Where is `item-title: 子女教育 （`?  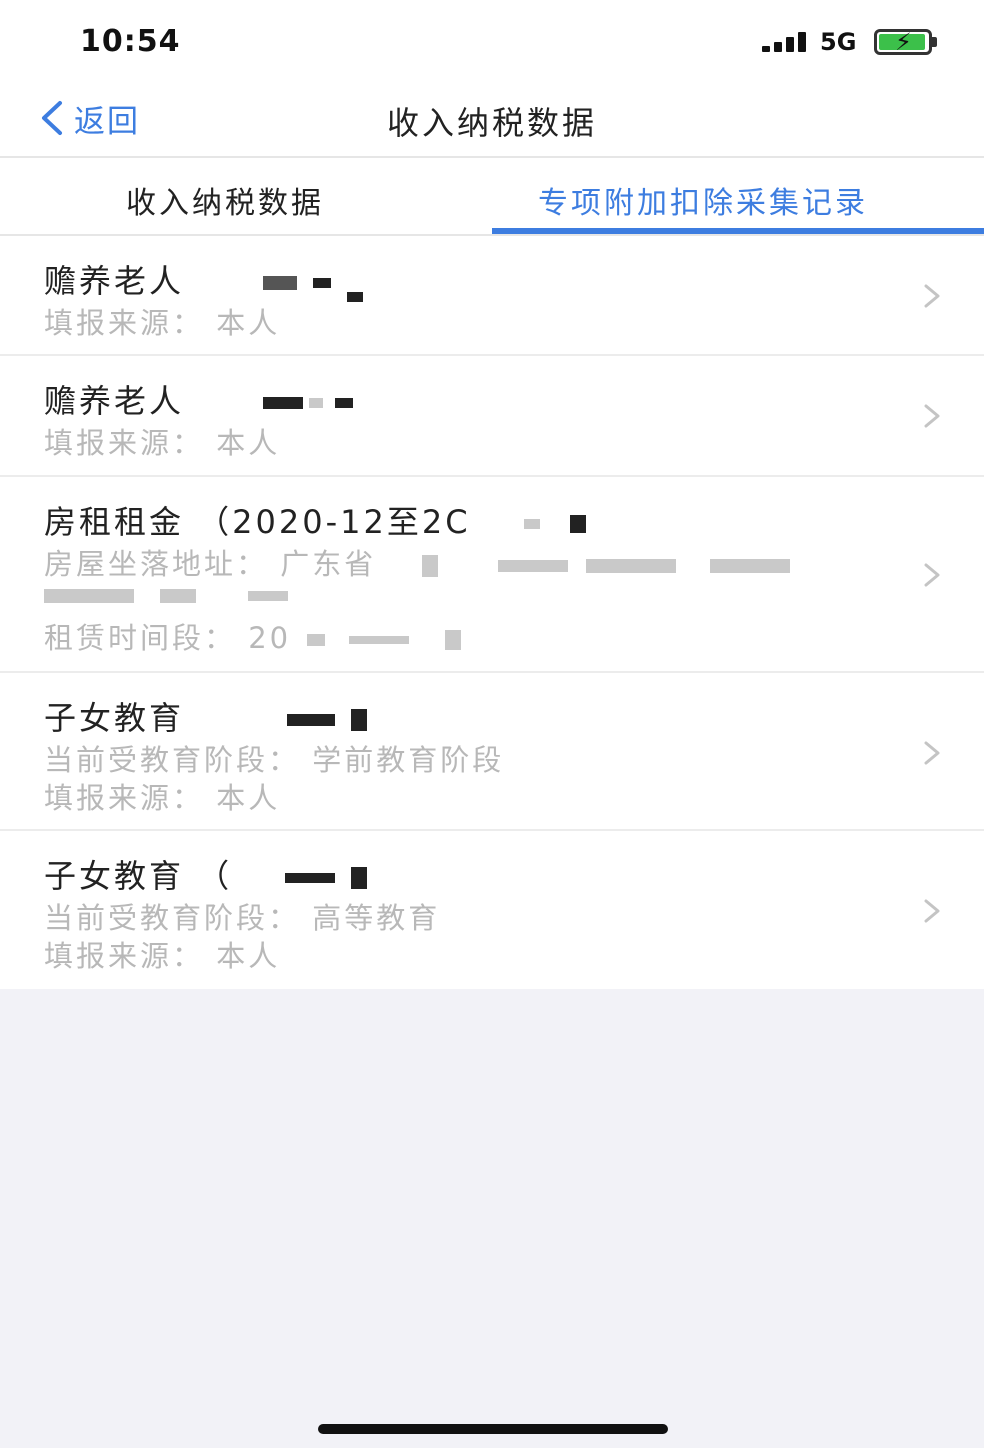
item-title: 子女教育 （ is located at coordinates (206, 874).